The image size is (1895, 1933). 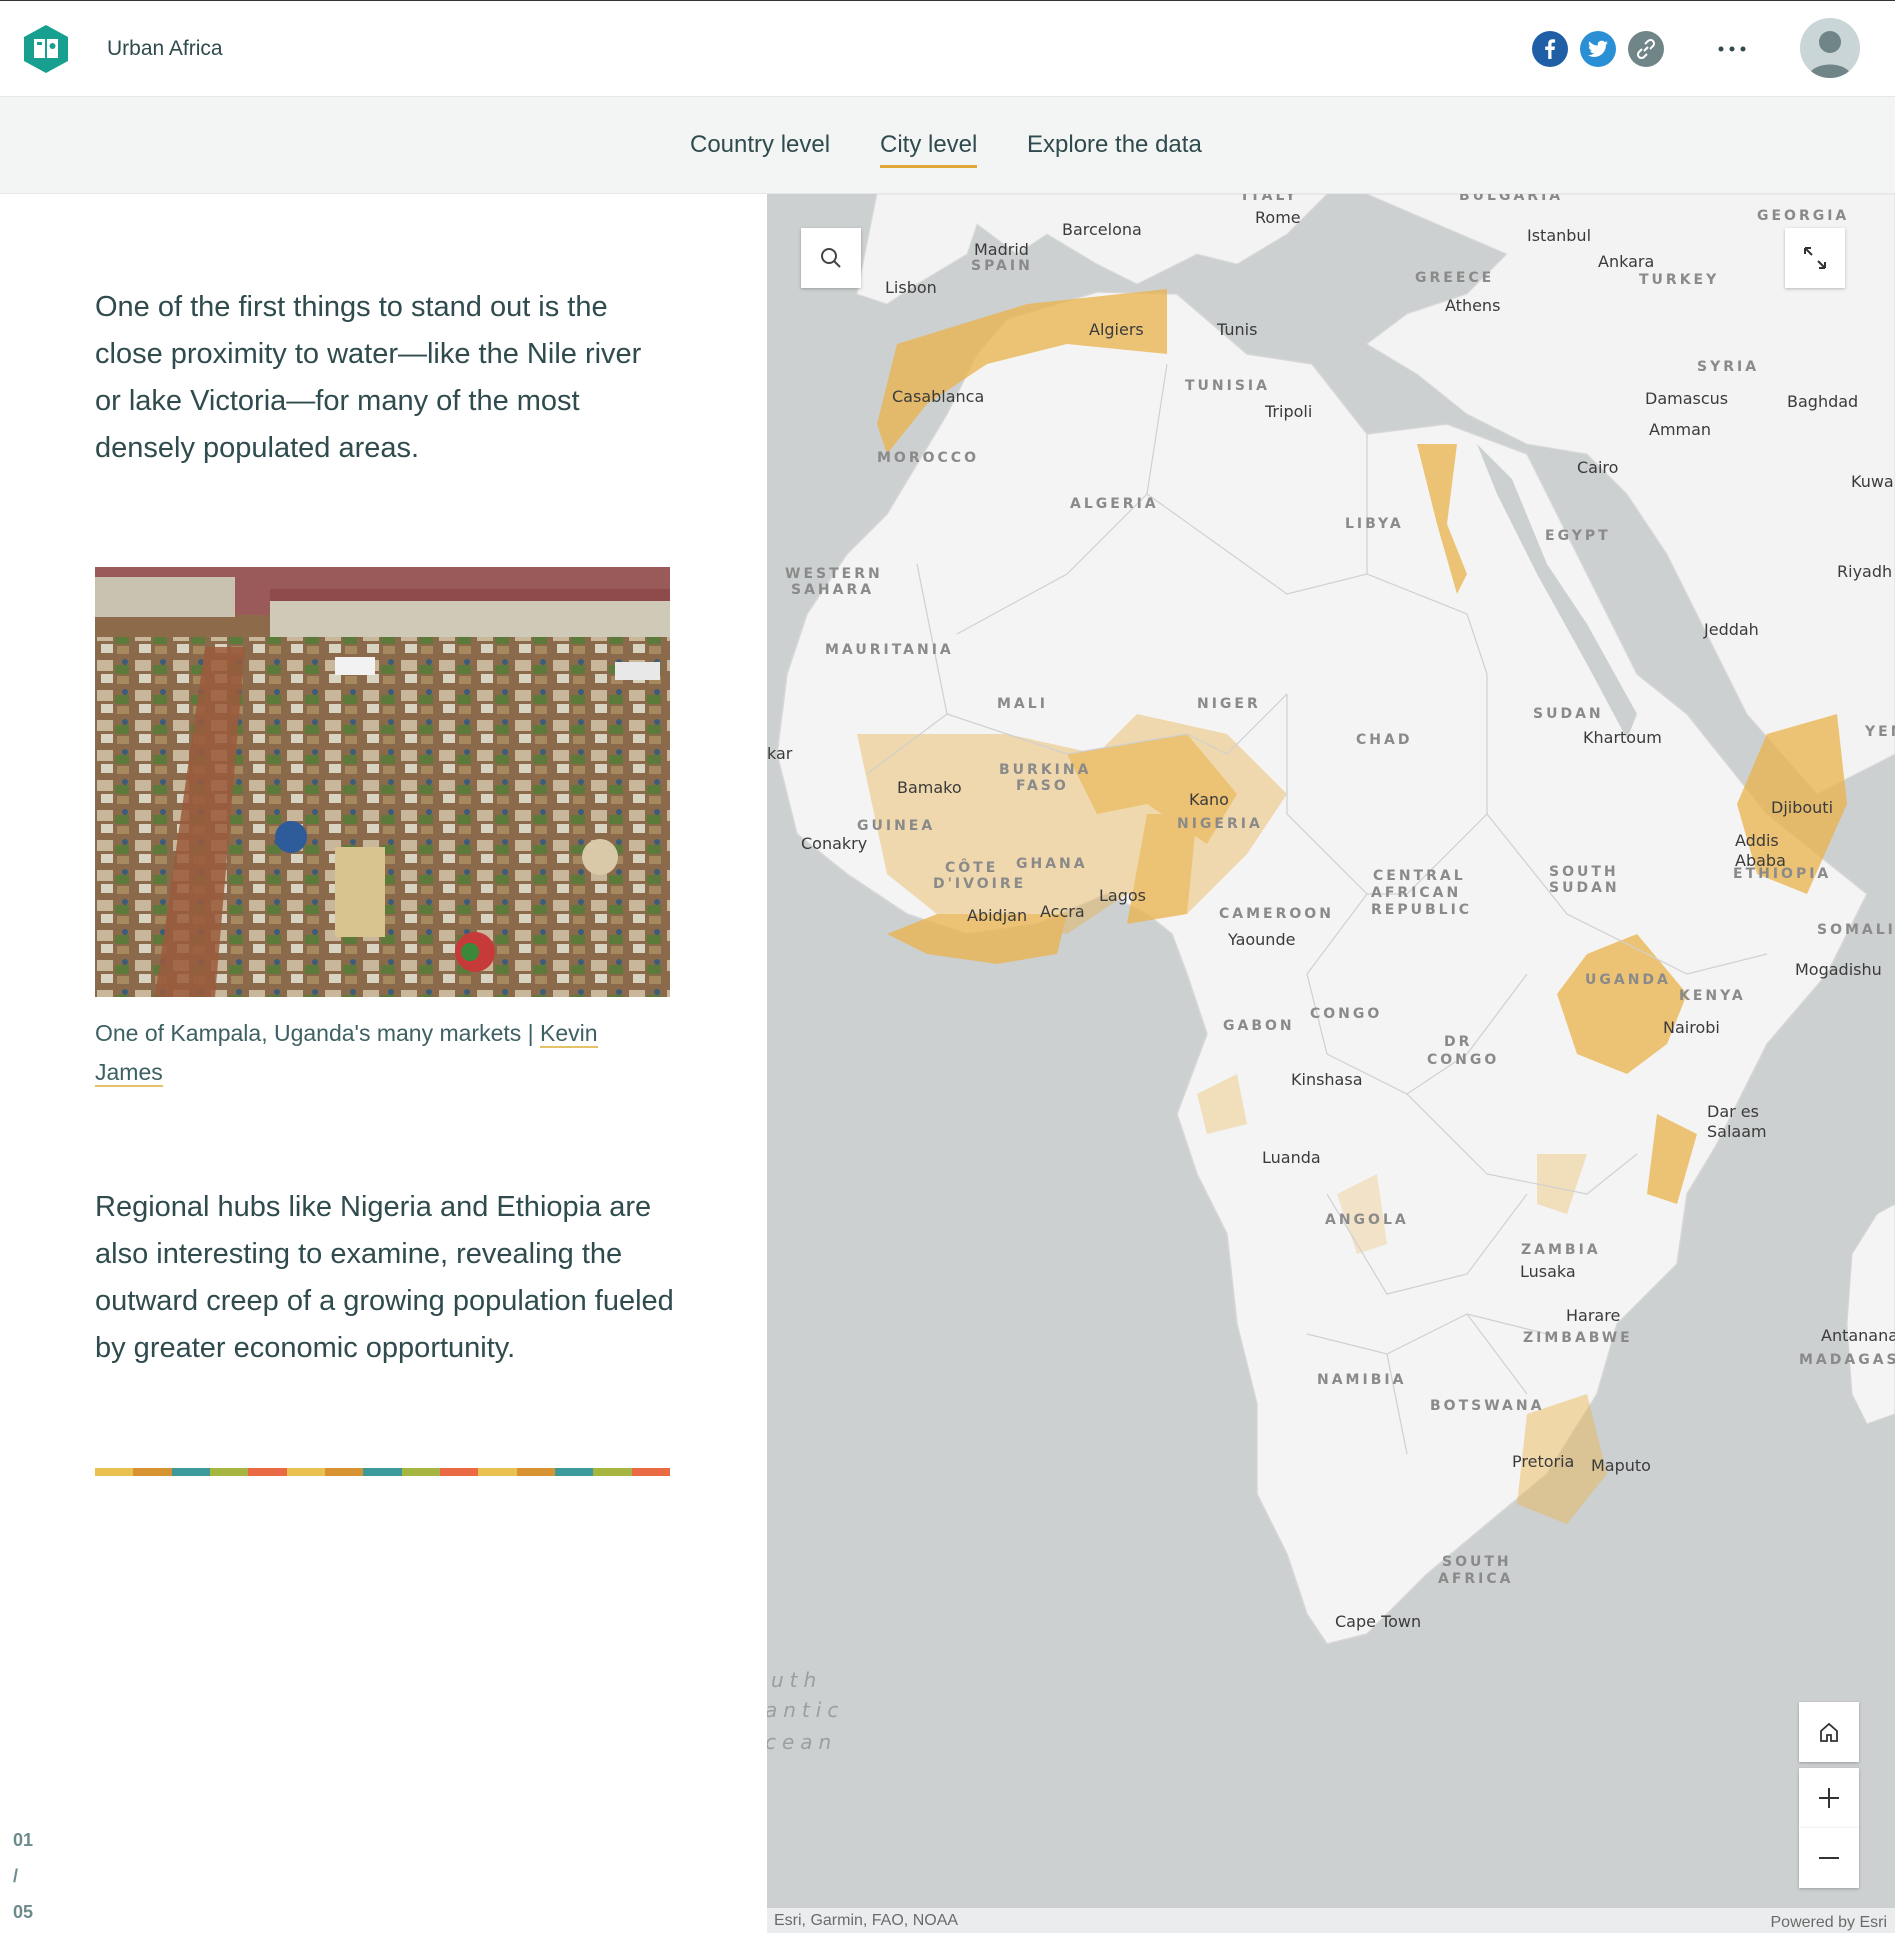 I want to click on link-icon, so click(x=1646, y=49).